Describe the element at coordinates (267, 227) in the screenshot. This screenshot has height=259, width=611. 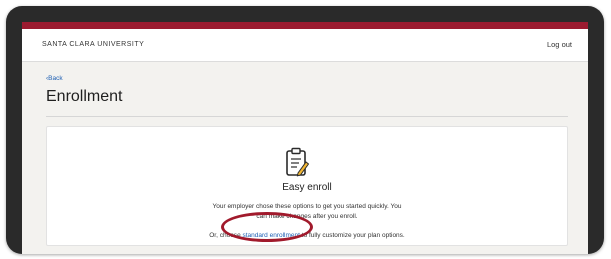
I see `highlight-circle` at that location.